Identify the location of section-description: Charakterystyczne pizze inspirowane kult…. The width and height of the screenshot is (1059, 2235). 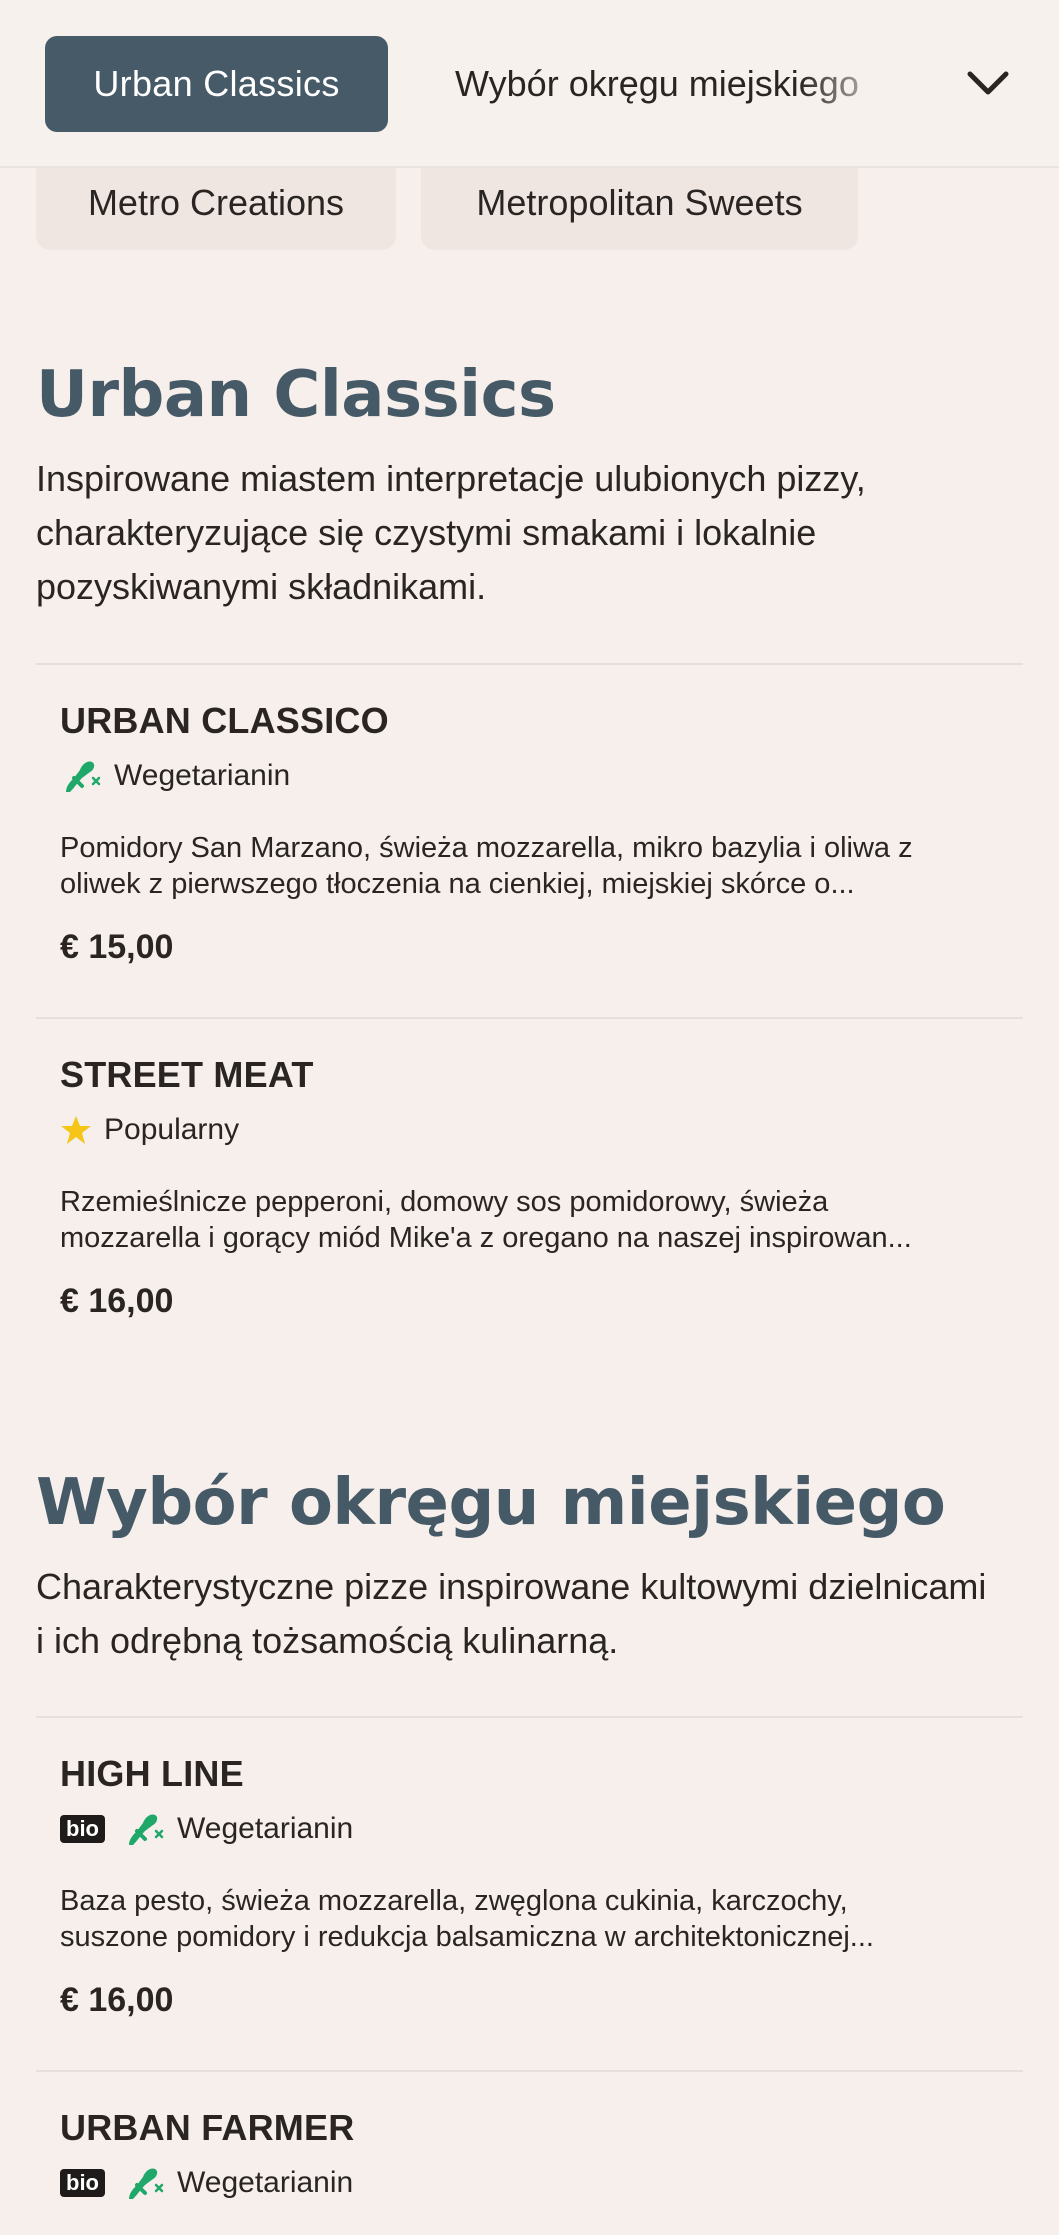
(511, 1613).